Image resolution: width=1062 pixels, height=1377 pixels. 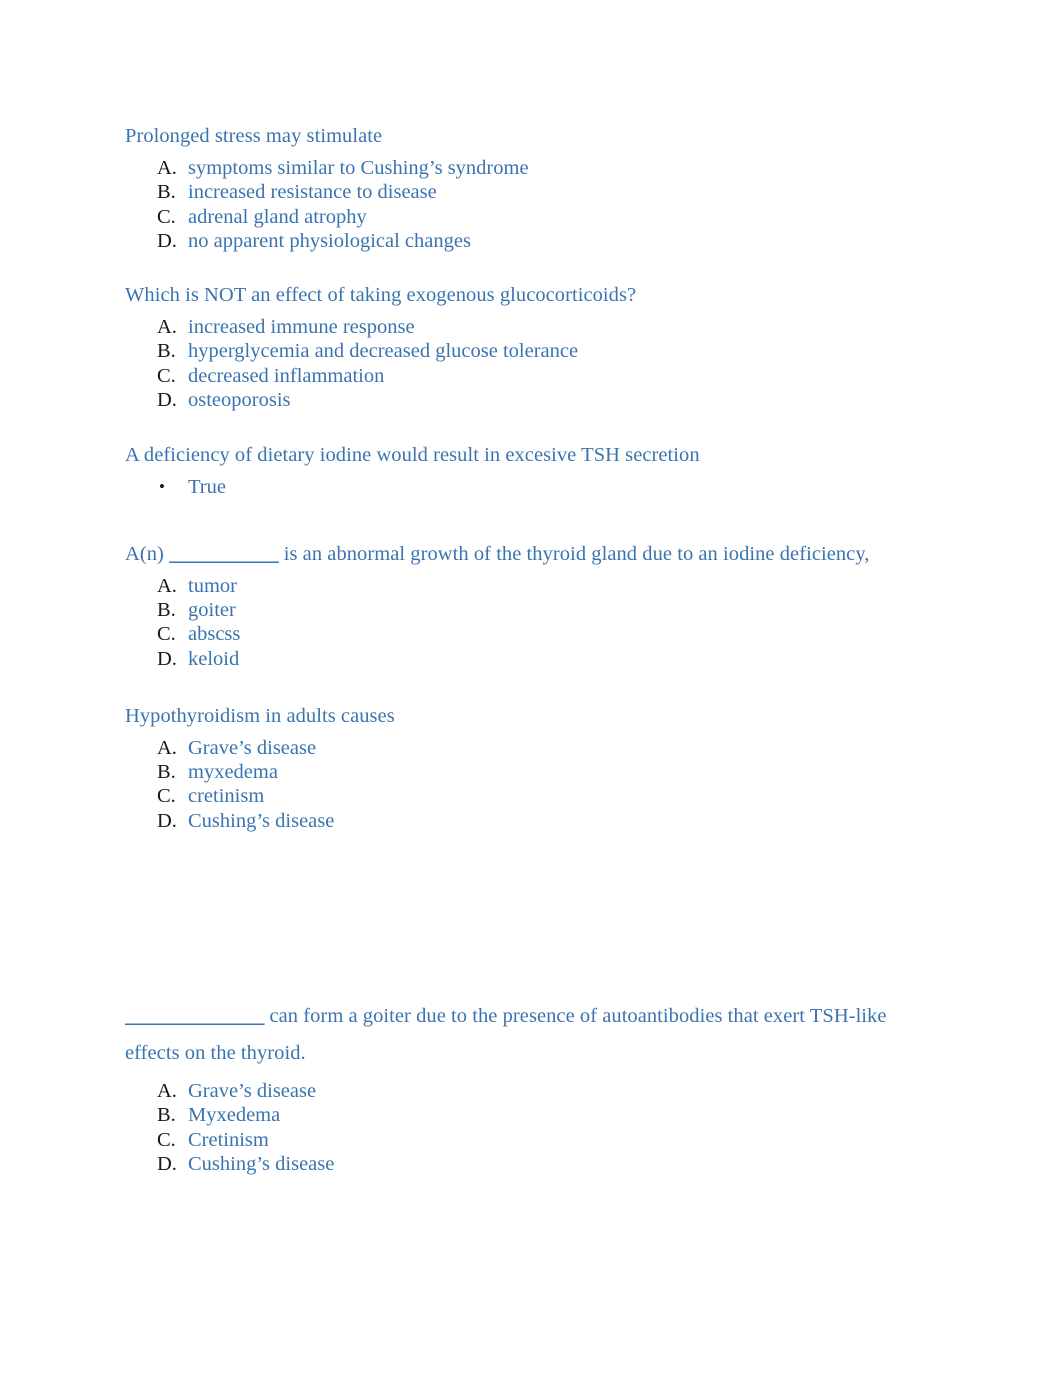 I want to click on list-item: A. increased immune response, so click(x=520, y=327).